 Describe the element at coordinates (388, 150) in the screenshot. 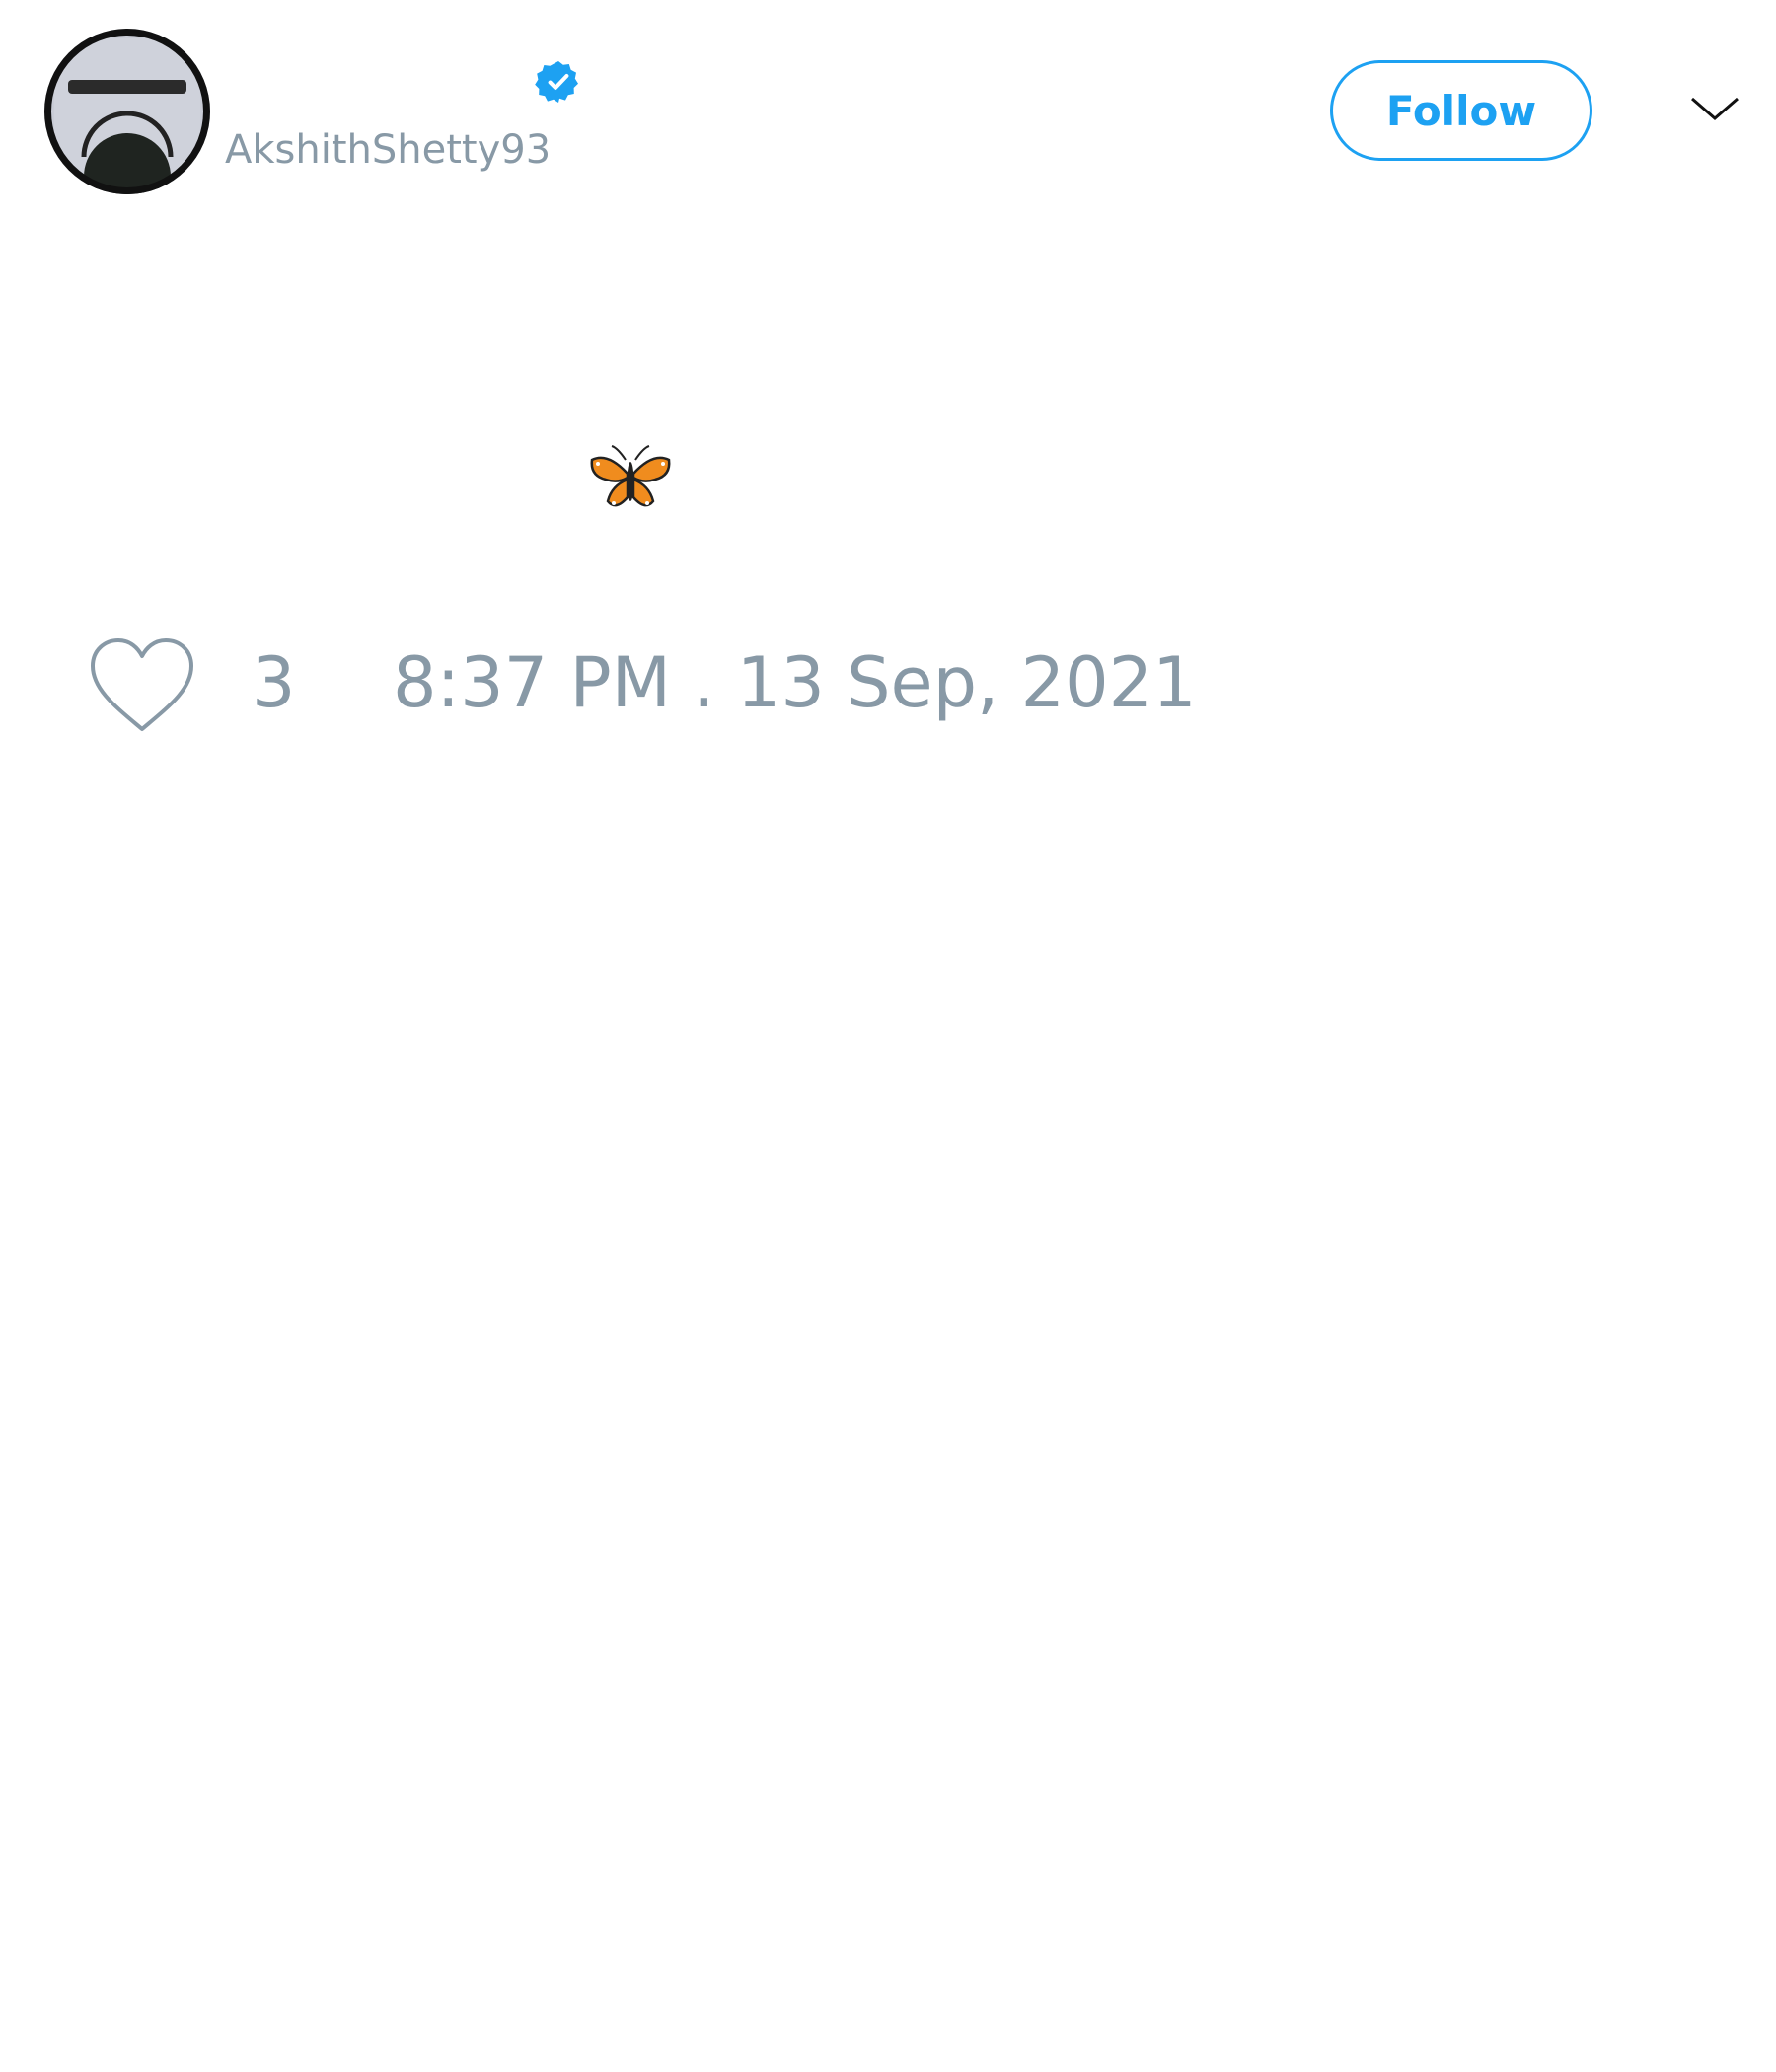

I see `username: AkshithShetty93` at that location.